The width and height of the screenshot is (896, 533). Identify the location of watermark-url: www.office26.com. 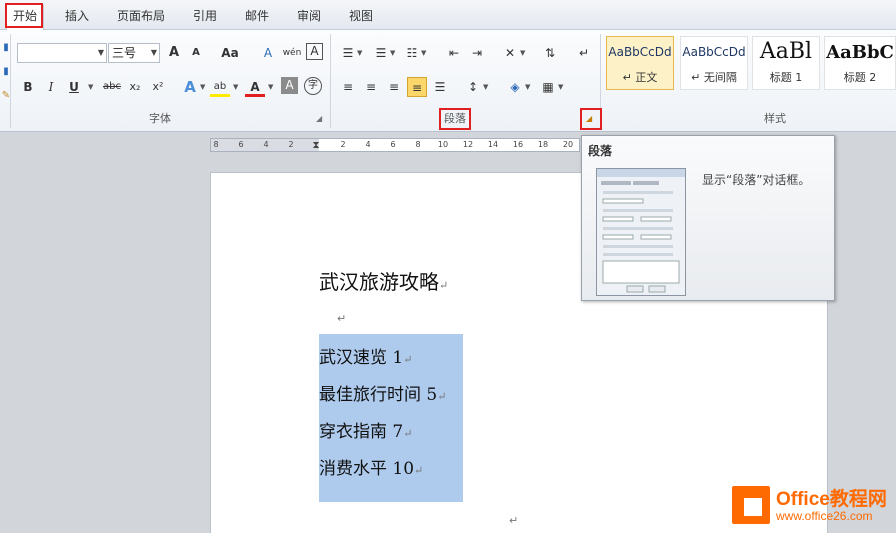
(824, 516).